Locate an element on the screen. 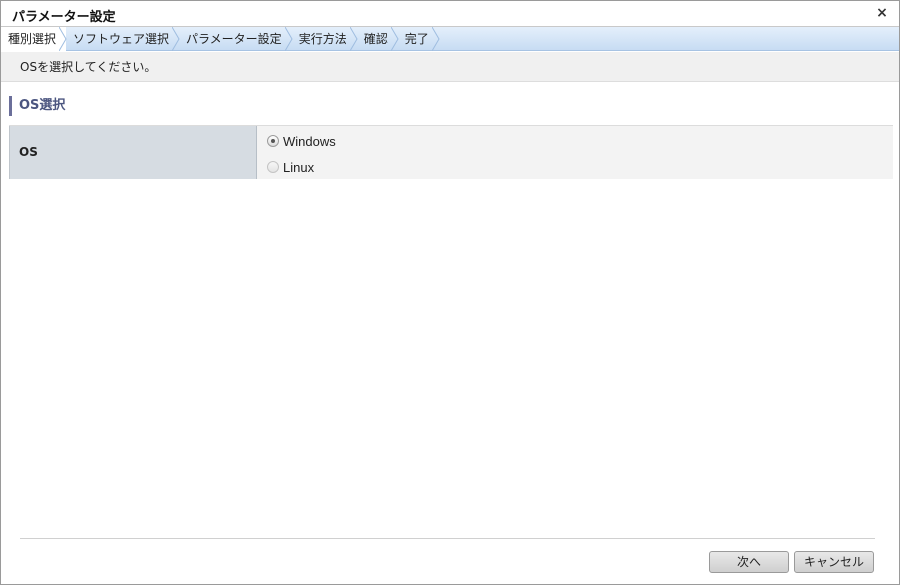 The width and height of the screenshot is (900, 585). radio-unchecked-icon is located at coordinates (273, 167).